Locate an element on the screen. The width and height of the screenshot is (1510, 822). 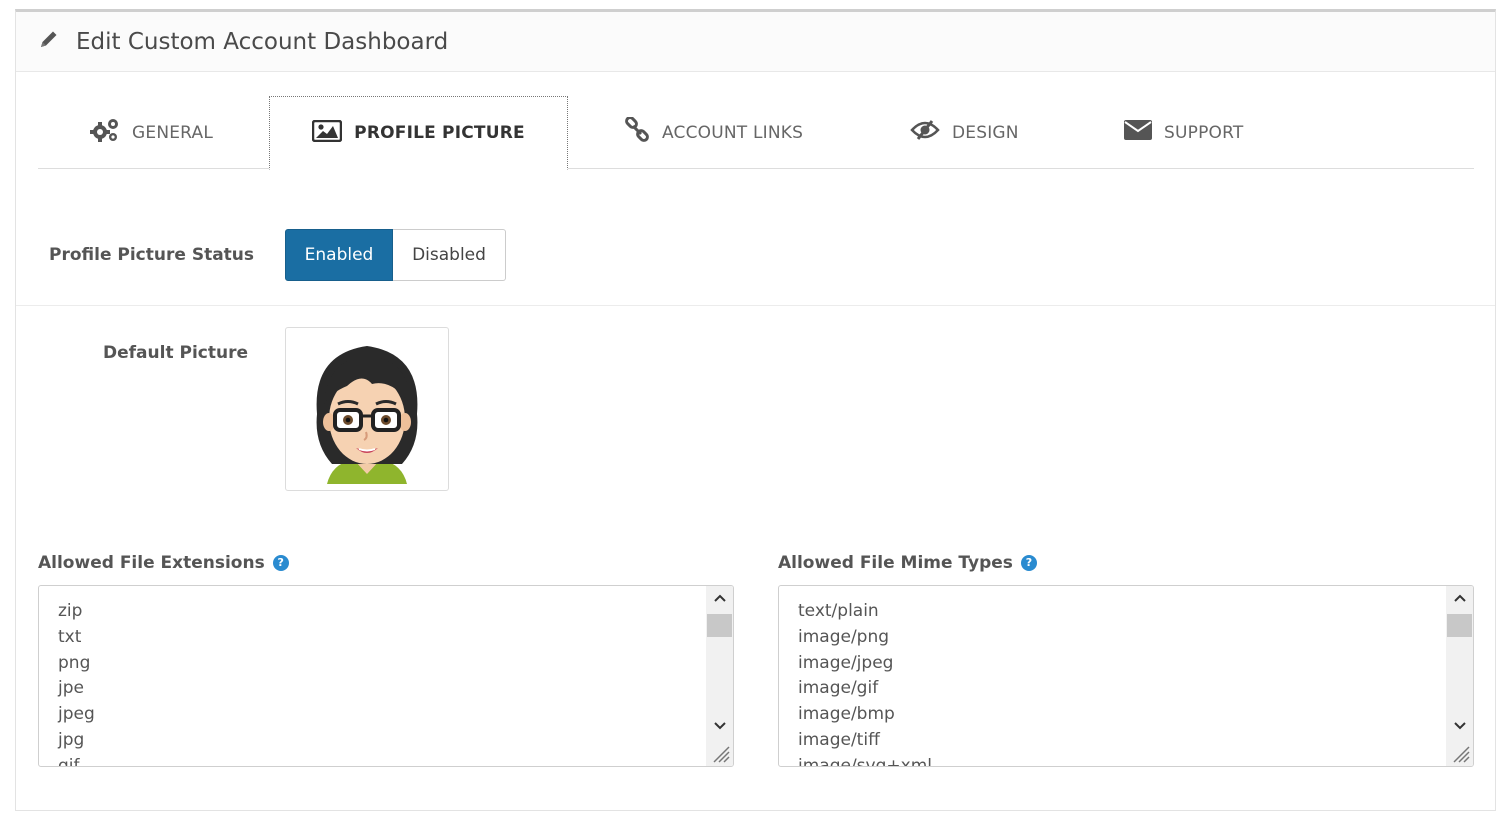
section-divider is located at coordinates (755, 305).